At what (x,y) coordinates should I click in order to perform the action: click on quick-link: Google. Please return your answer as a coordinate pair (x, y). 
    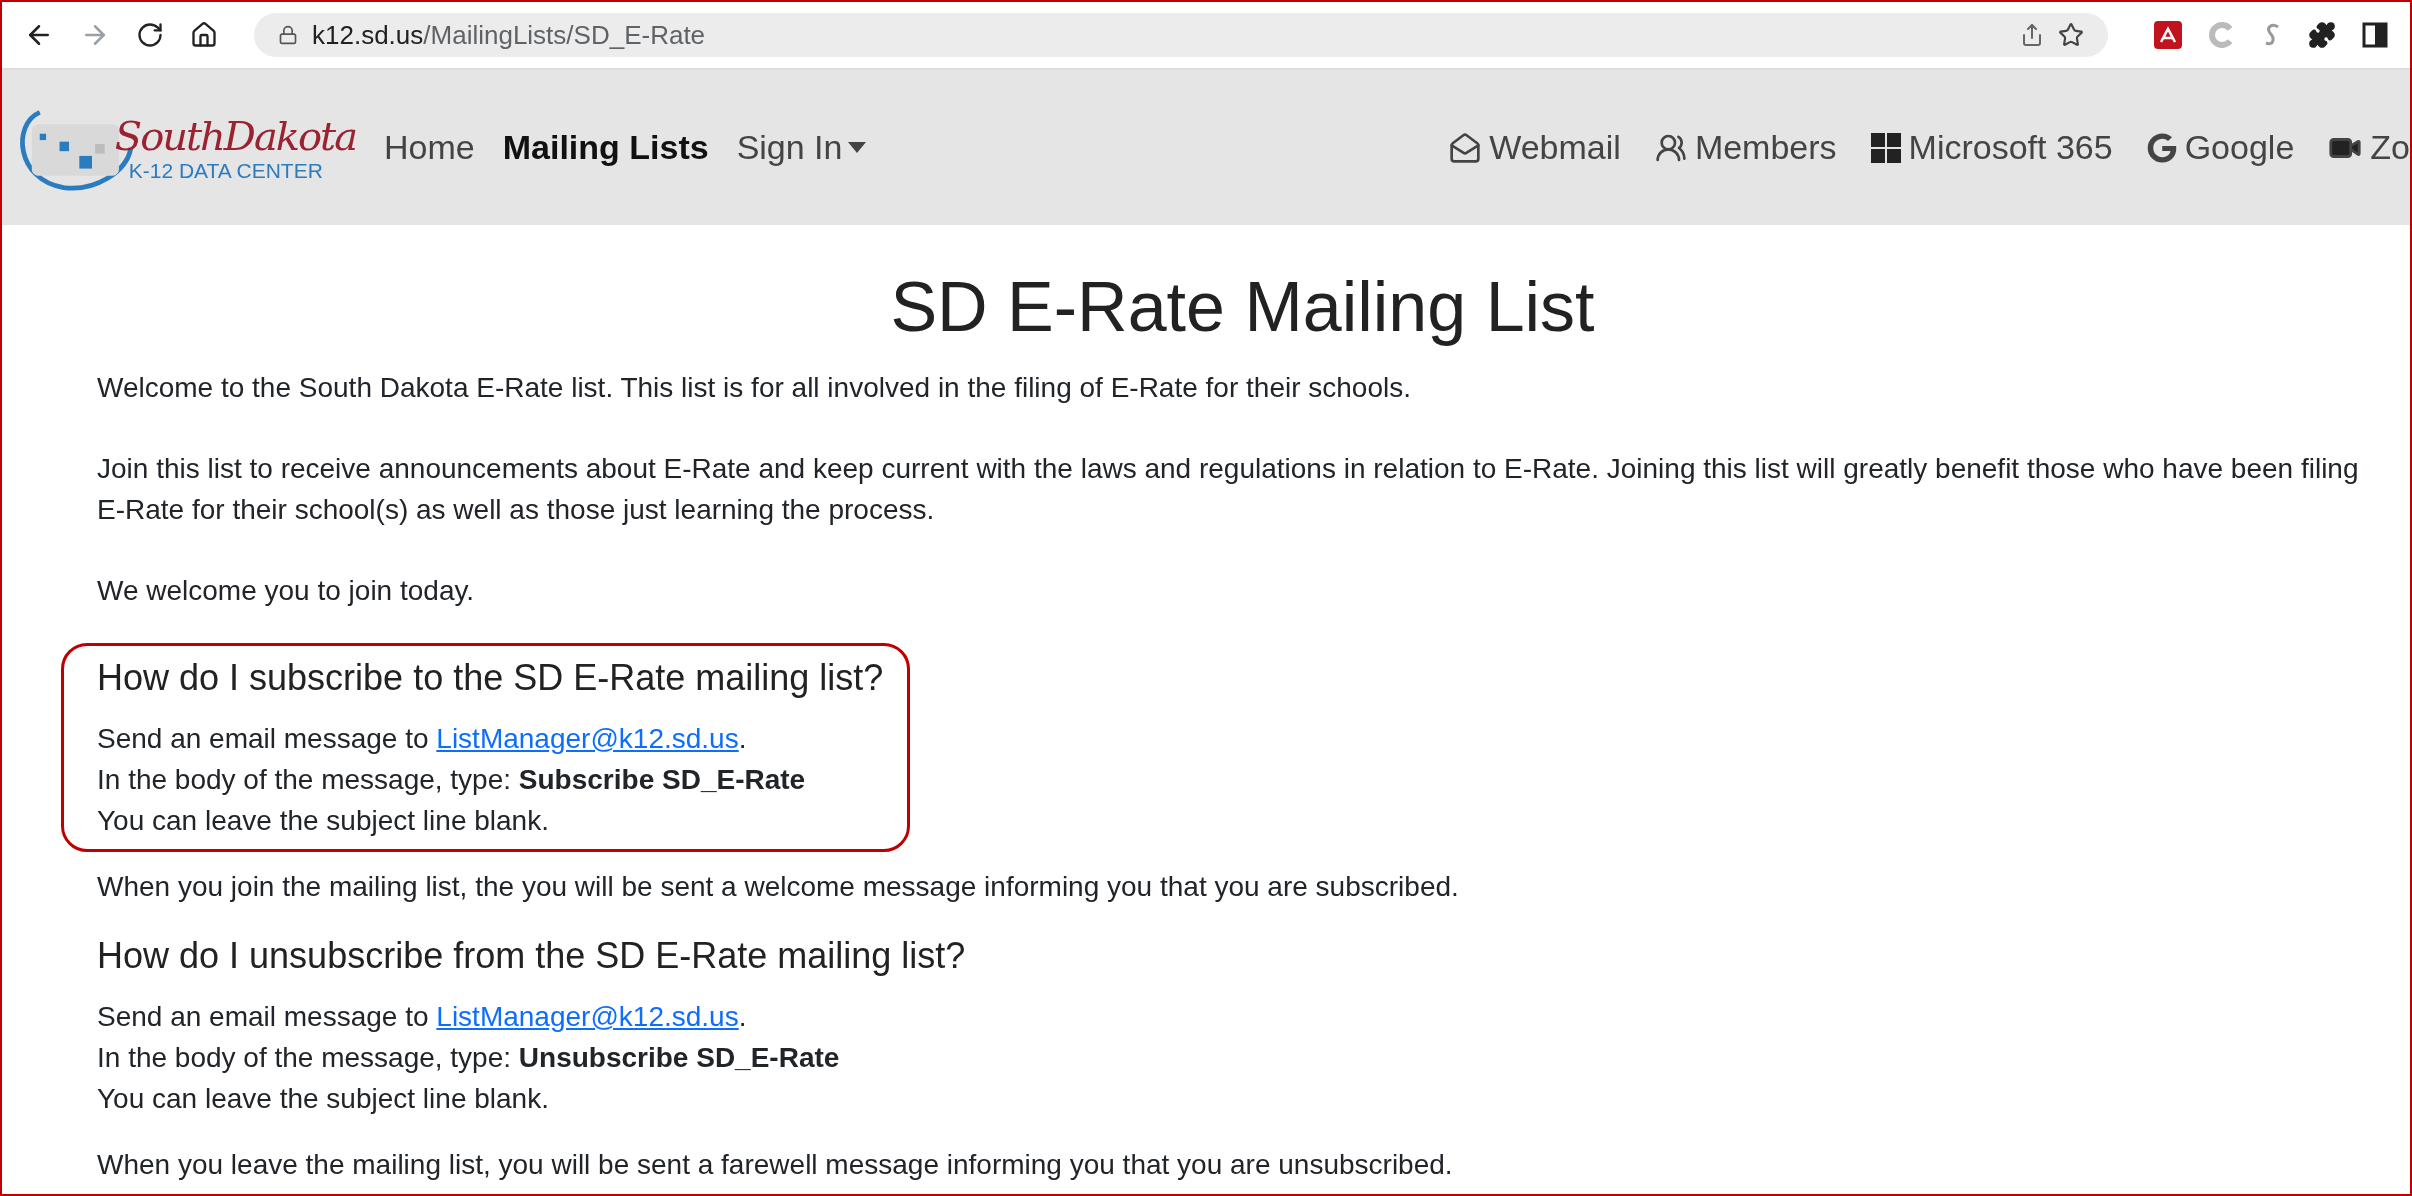
    Looking at the image, I should click on (2220, 147).